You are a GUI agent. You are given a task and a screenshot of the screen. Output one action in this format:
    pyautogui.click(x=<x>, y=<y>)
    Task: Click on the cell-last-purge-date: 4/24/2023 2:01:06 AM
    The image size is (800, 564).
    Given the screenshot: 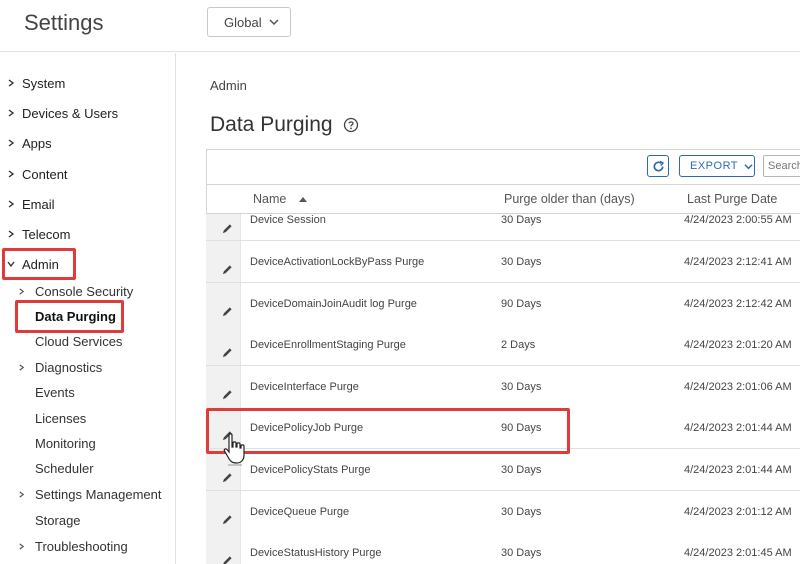 What is the action you would take?
    pyautogui.click(x=738, y=386)
    